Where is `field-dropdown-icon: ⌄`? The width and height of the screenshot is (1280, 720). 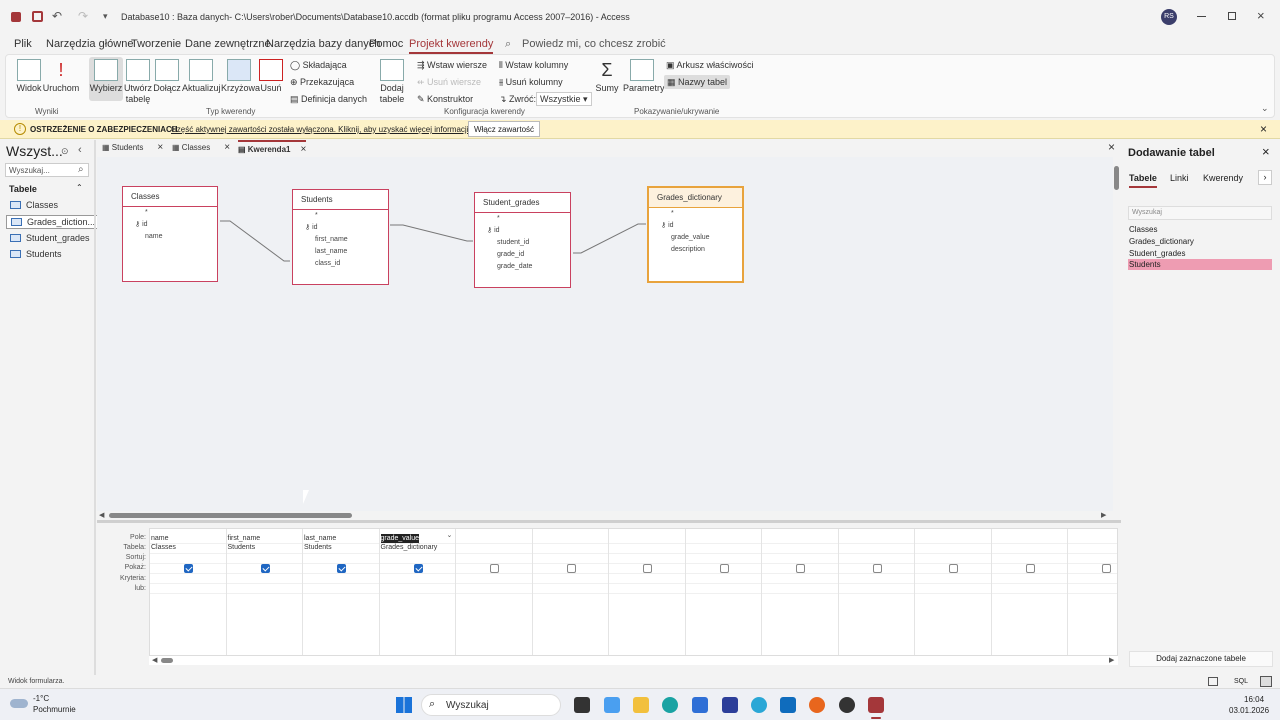
field-dropdown-icon: ⌄ is located at coordinates (450, 535).